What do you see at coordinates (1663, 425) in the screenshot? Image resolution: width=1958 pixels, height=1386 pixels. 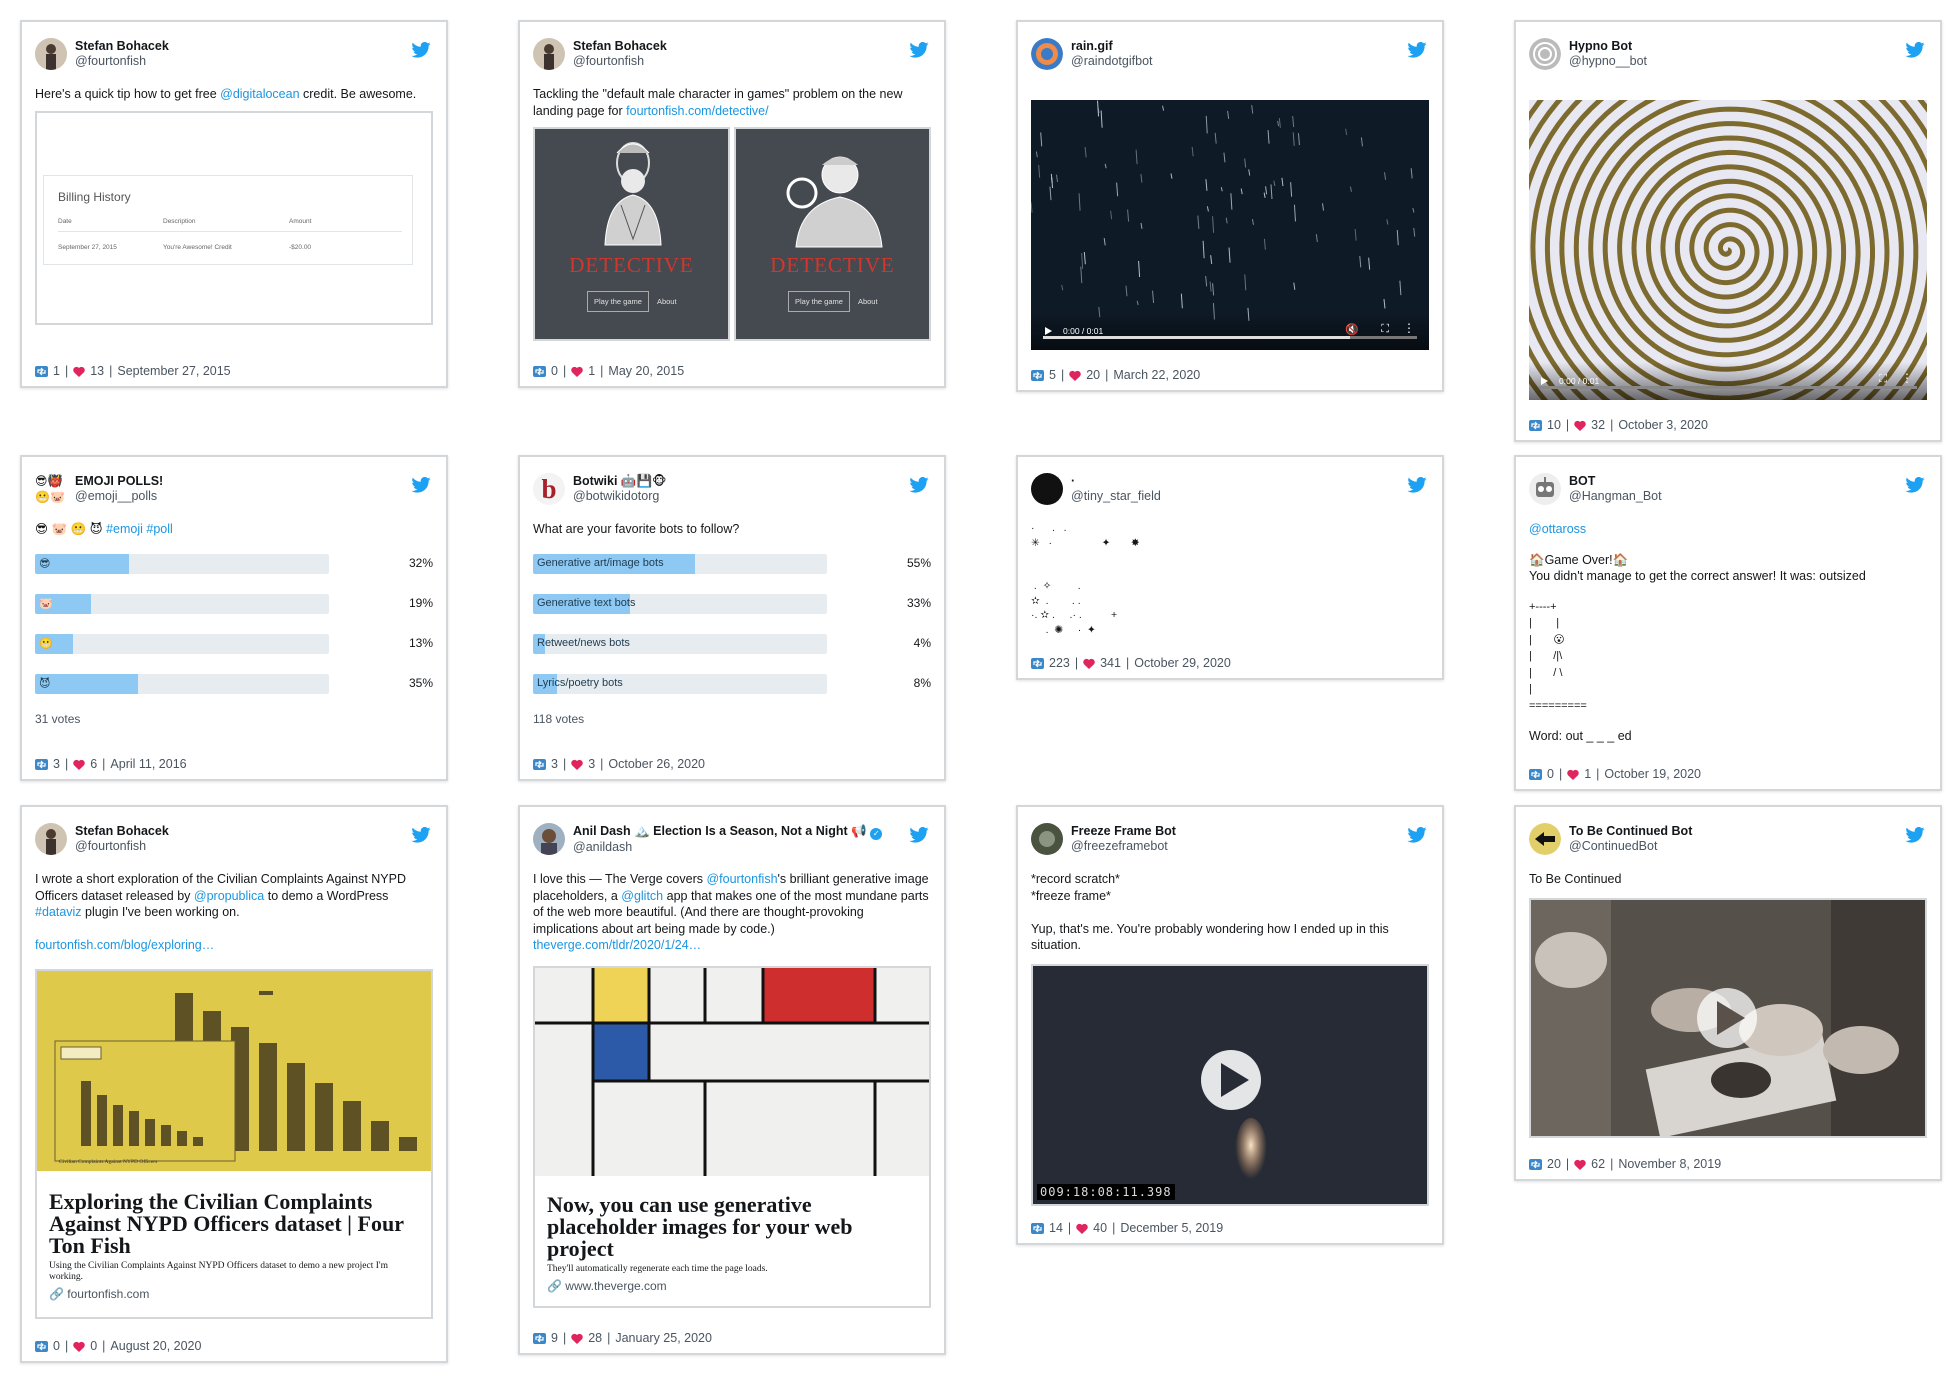 I see `tweet-date: October 3, 2020` at bounding box center [1663, 425].